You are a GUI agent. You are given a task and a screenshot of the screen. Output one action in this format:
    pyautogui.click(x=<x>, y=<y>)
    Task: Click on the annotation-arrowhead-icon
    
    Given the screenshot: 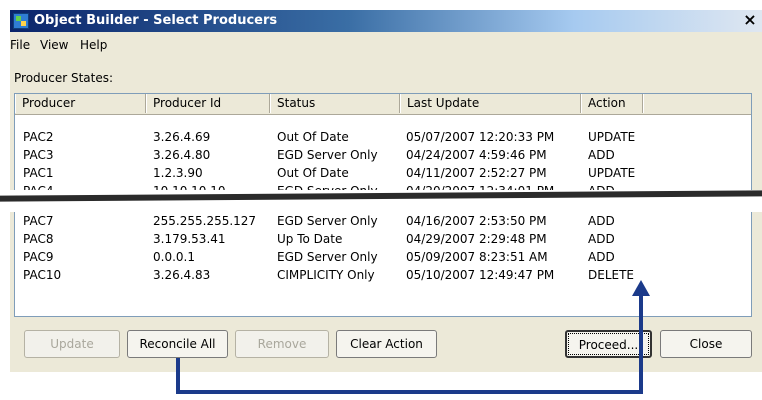 What is the action you would take?
    pyautogui.click(x=641, y=288)
    